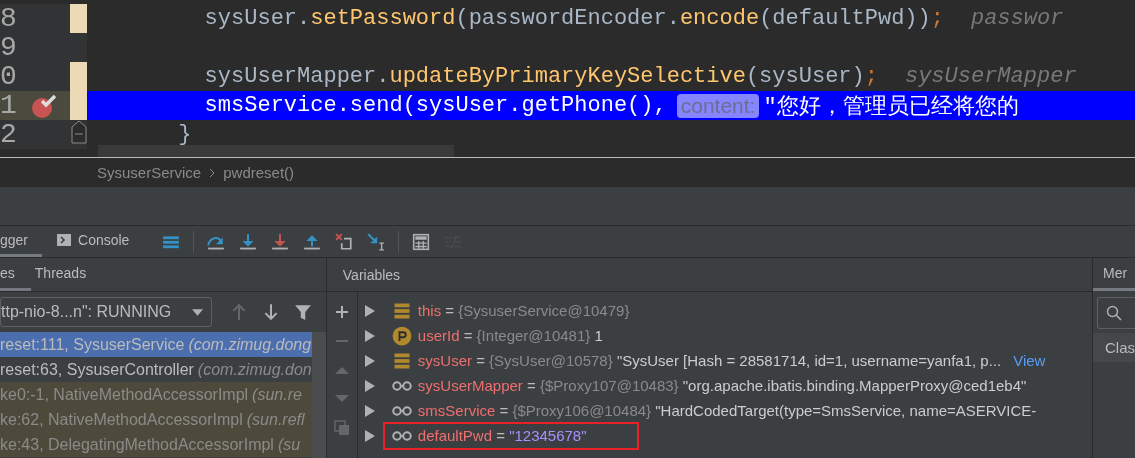 The height and width of the screenshot is (458, 1135). What do you see at coordinates (68, 274) in the screenshot?
I see `tab: Threads` at bounding box center [68, 274].